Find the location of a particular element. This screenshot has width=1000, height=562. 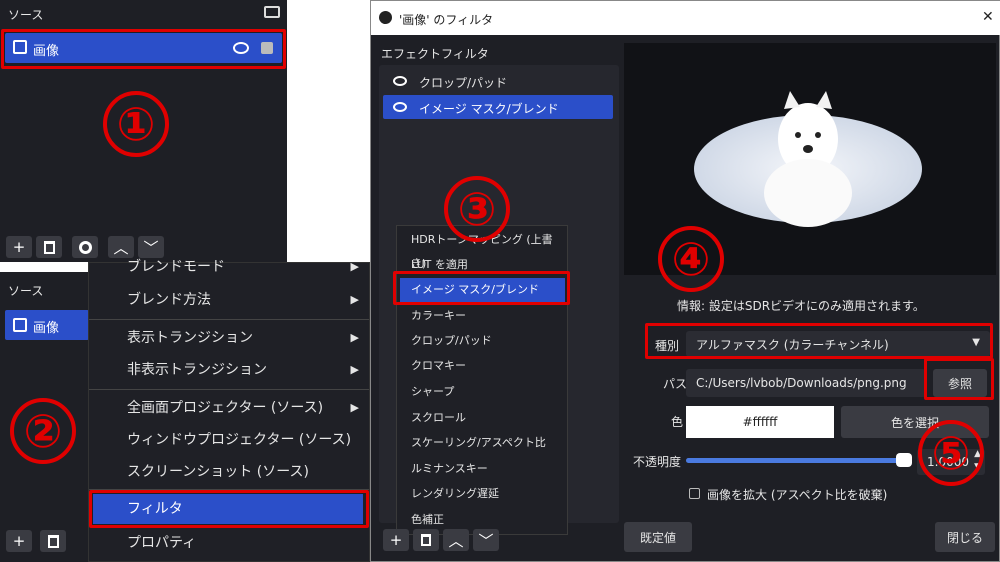

filter-item-image-mask: イメージ マスク/ブレンド is located at coordinates (498, 107).